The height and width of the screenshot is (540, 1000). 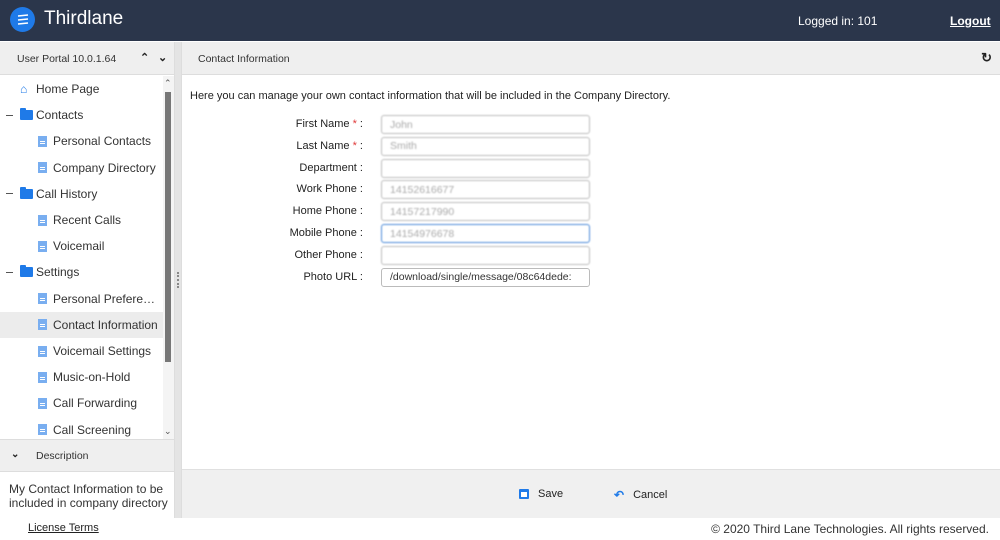 I want to click on sidebar-item-label: Contact Information, so click(x=105, y=324).